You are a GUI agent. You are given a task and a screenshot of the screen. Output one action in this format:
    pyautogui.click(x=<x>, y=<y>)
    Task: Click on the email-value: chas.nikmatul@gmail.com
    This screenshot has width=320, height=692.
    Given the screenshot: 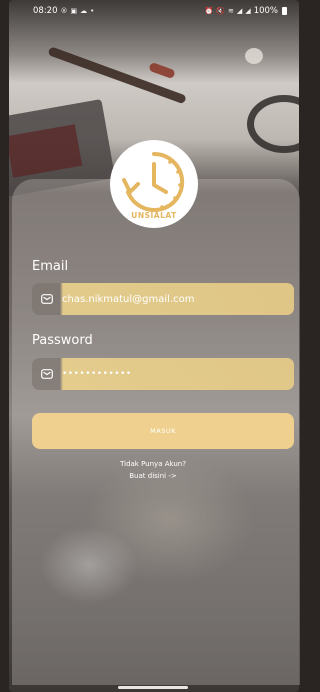 What is the action you would take?
    pyautogui.click(x=128, y=299)
    